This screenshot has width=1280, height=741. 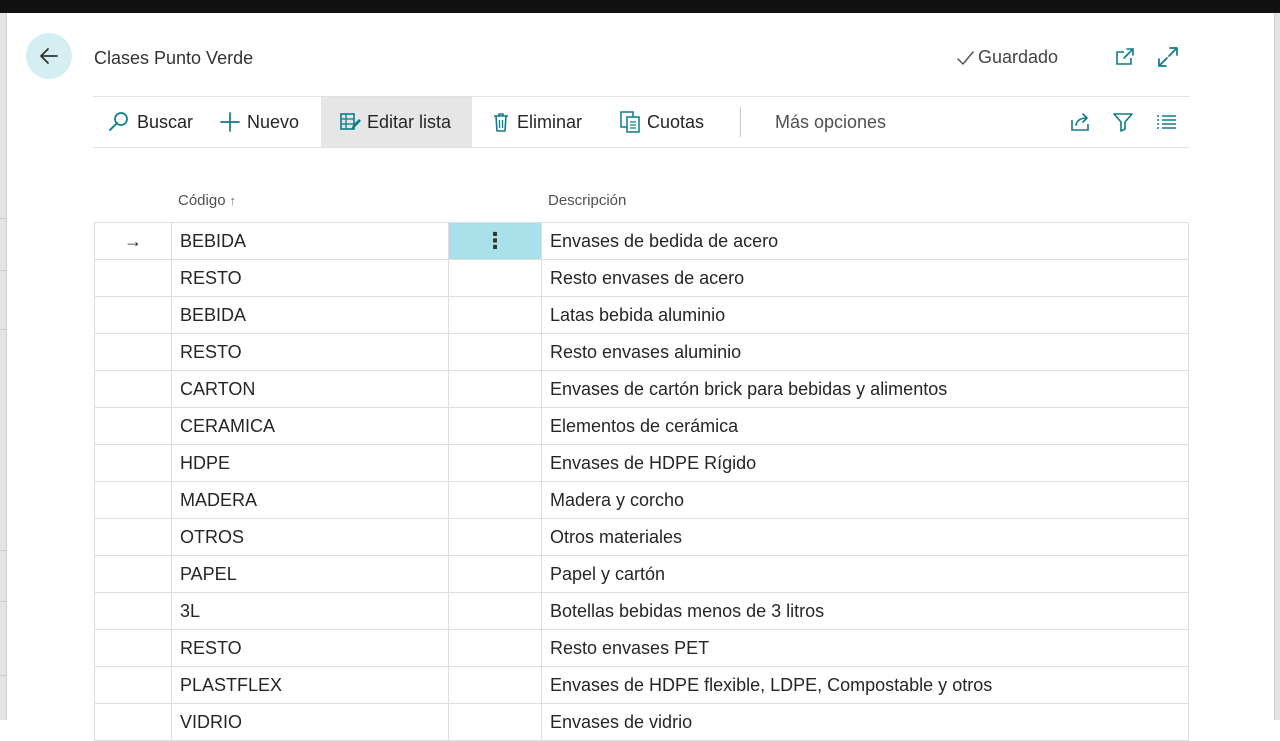 I want to click on row-actions-menu-button: ⋮, so click(x=495, y=241).